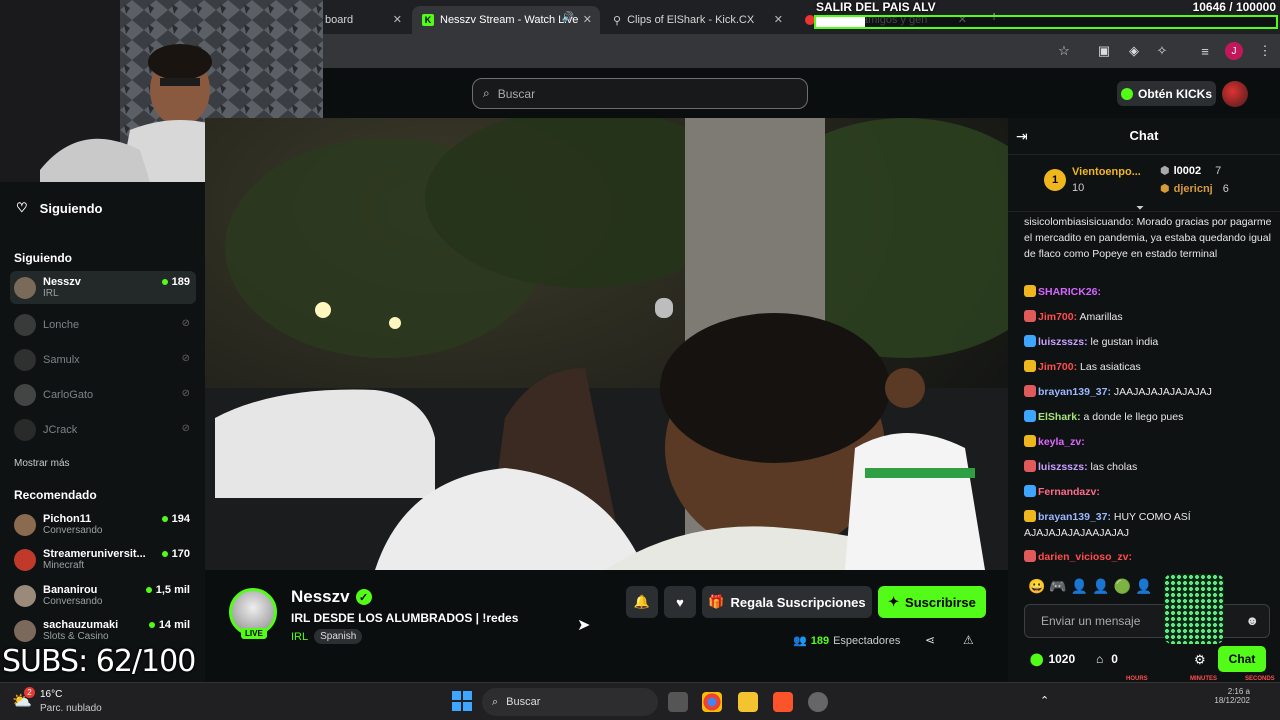 Image resolution: width=1280 pixels, height=720 pixels. What do you see at coordinates (642, 602) in the screenshot?
I see `notification-bell-button: 🔔` at bounding box center [642, 602].